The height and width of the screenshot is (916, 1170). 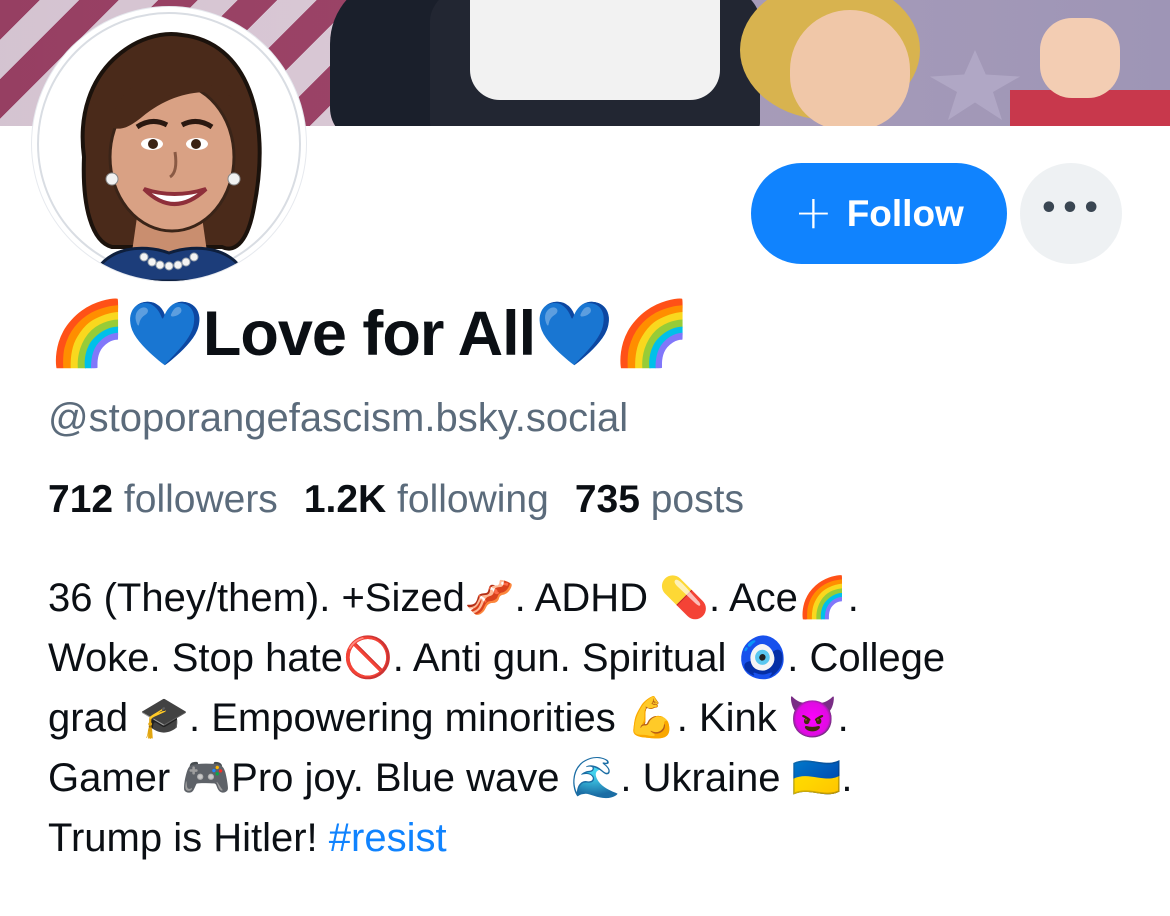 I want to click on bio-line: Trump is Hitler! #resist, so click(x=598, y=838).